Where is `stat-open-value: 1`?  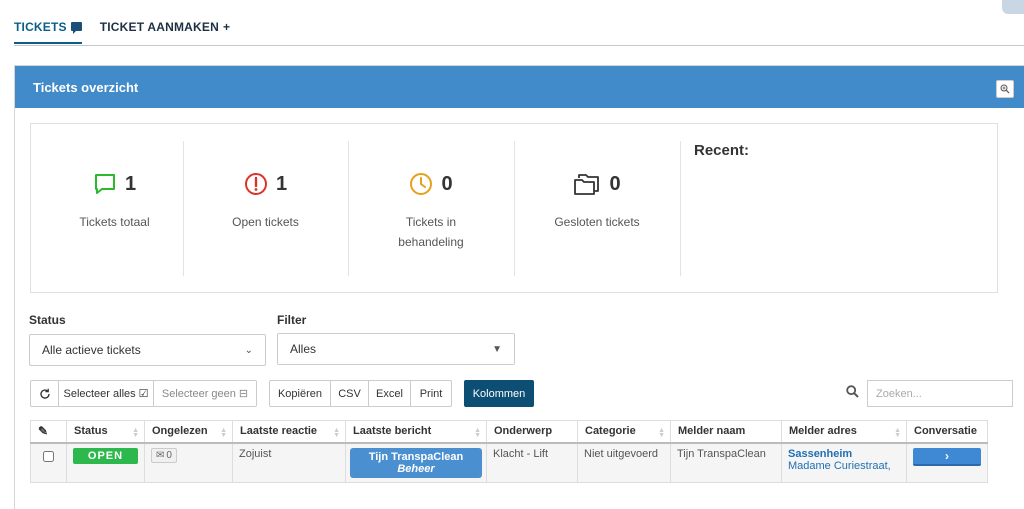
stat-open-value: 1 is located at coordinates (281, 183).